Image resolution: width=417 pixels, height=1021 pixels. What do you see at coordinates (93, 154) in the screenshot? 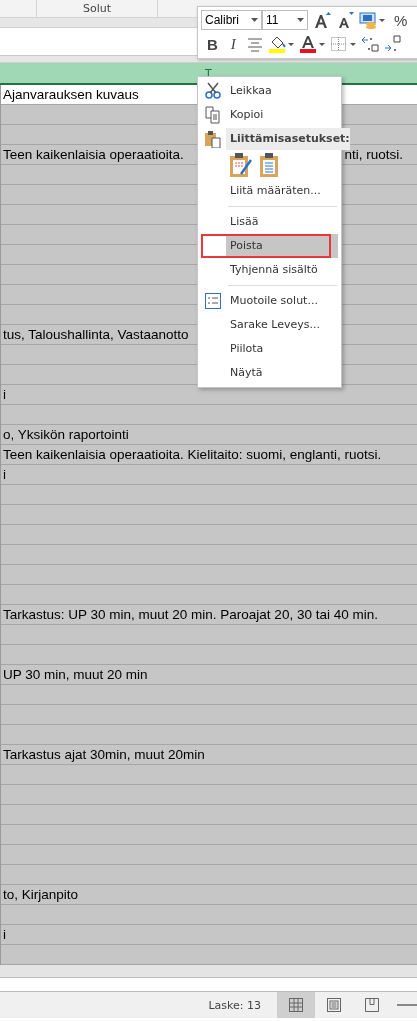
I see `table-cell-text: Teen kaikenlaisia operaatioita.` at bounding box center [93, 154].